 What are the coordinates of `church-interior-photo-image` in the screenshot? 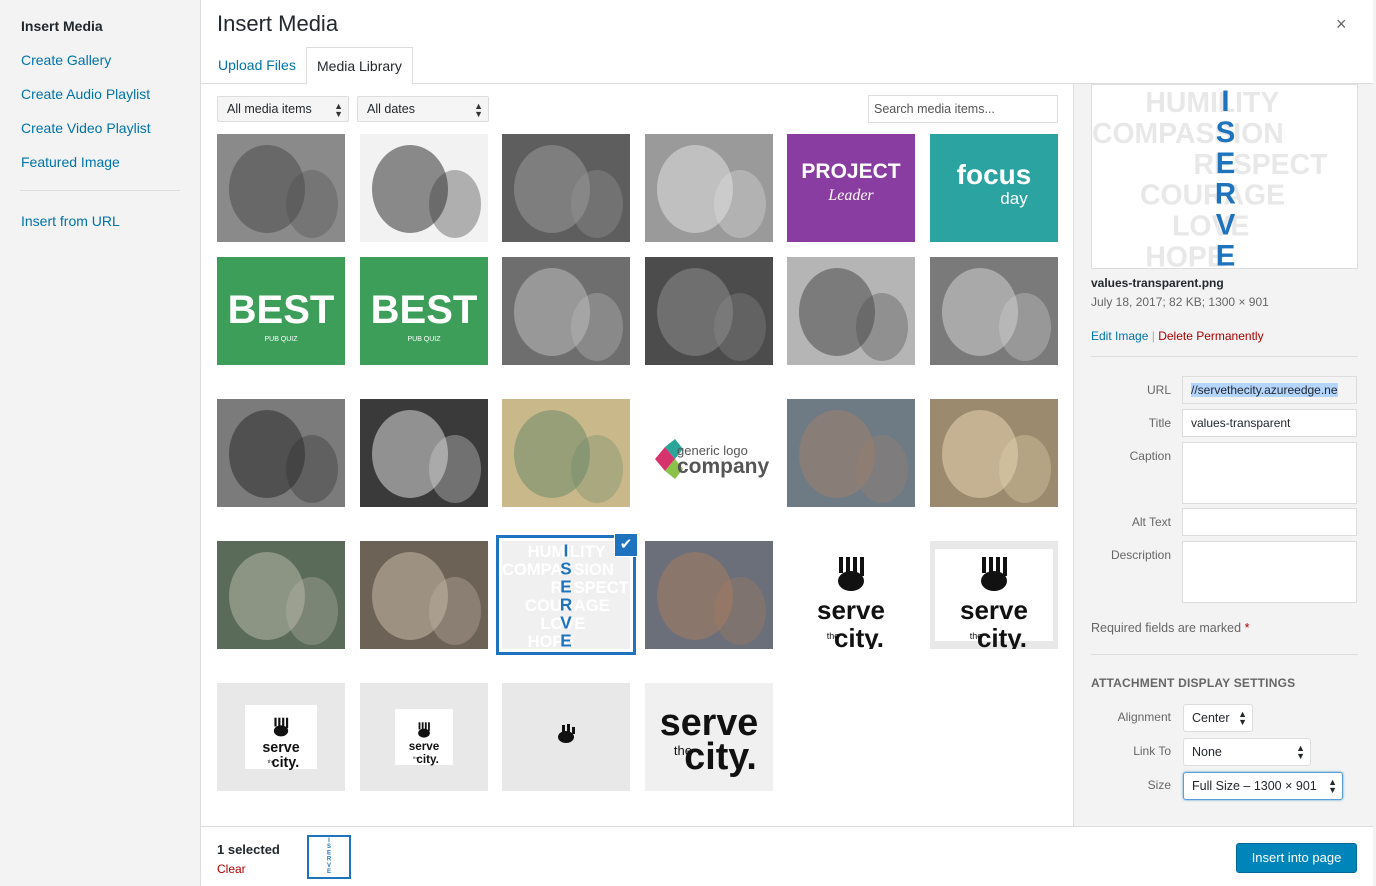 It's located at (709, 311).